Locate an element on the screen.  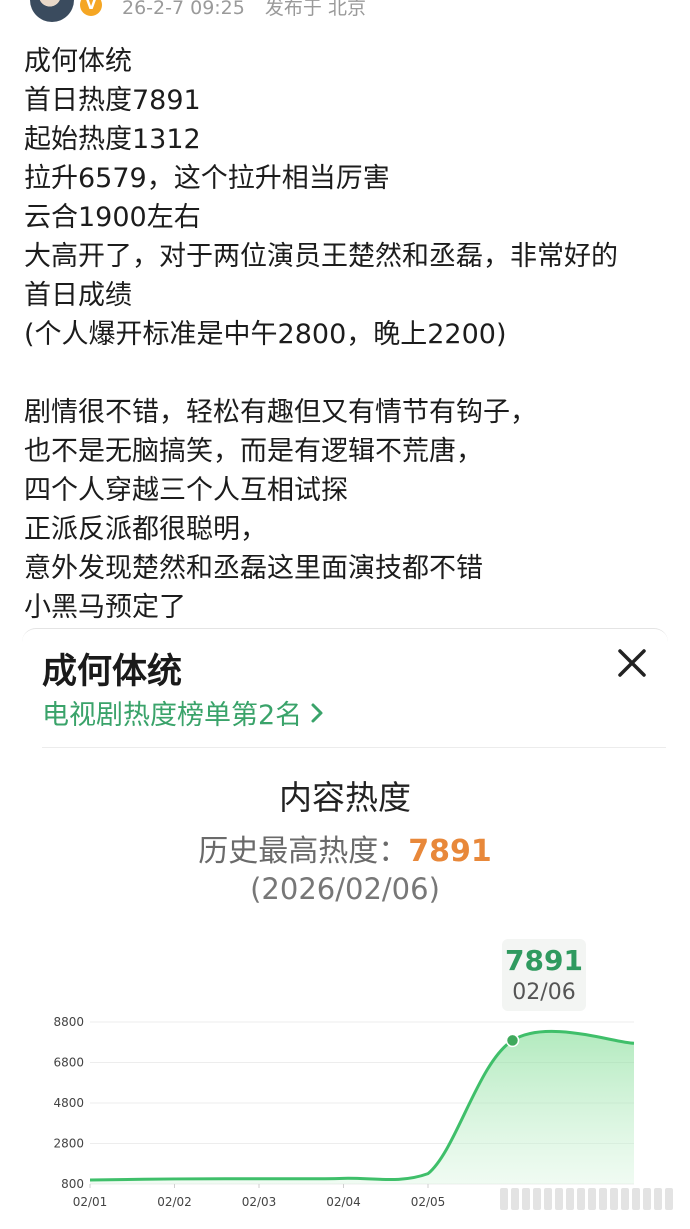
post-timestamp: 26-2-7 09:25 is located at coordinates (183, 9).